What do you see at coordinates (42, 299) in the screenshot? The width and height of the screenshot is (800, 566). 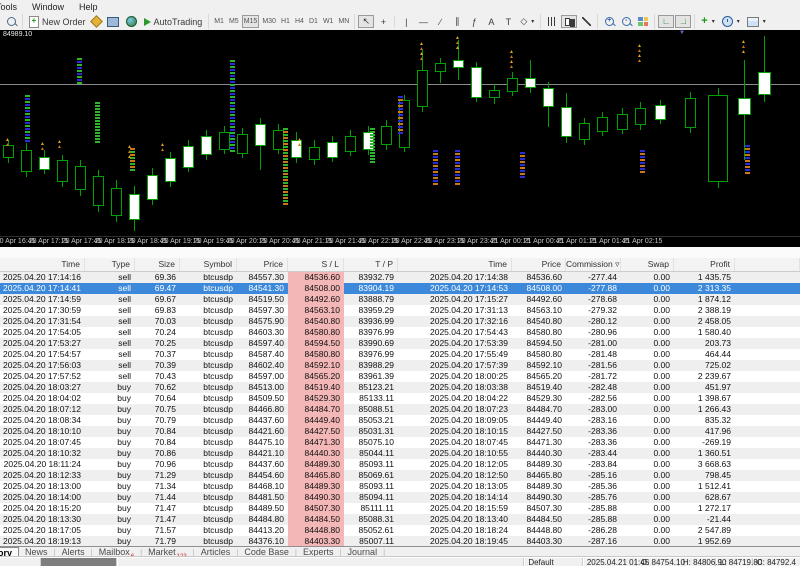 I see `cell-time: 2025.04.20 17:14:59` at bounding box center [42, 299].